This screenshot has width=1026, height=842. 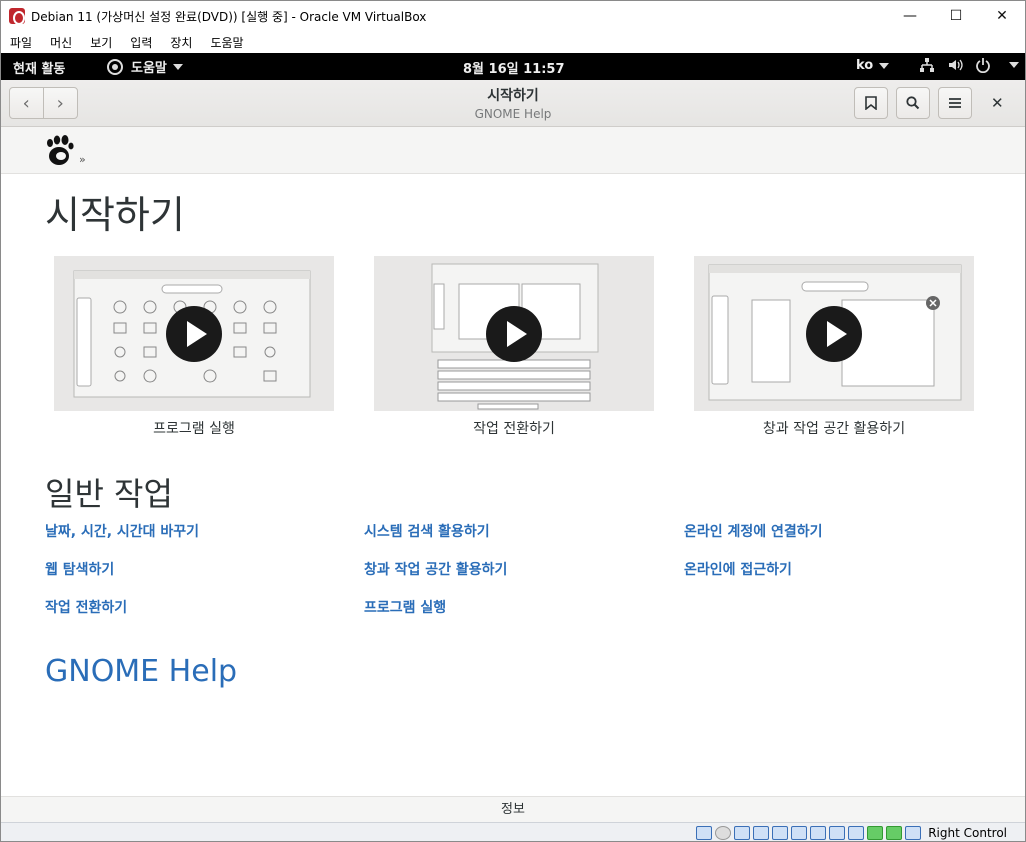 What do you see at coordinates (513, 831) in the screenshot?
I see `vbox-status-bar: Right Control` at bounding box center [513, 831].